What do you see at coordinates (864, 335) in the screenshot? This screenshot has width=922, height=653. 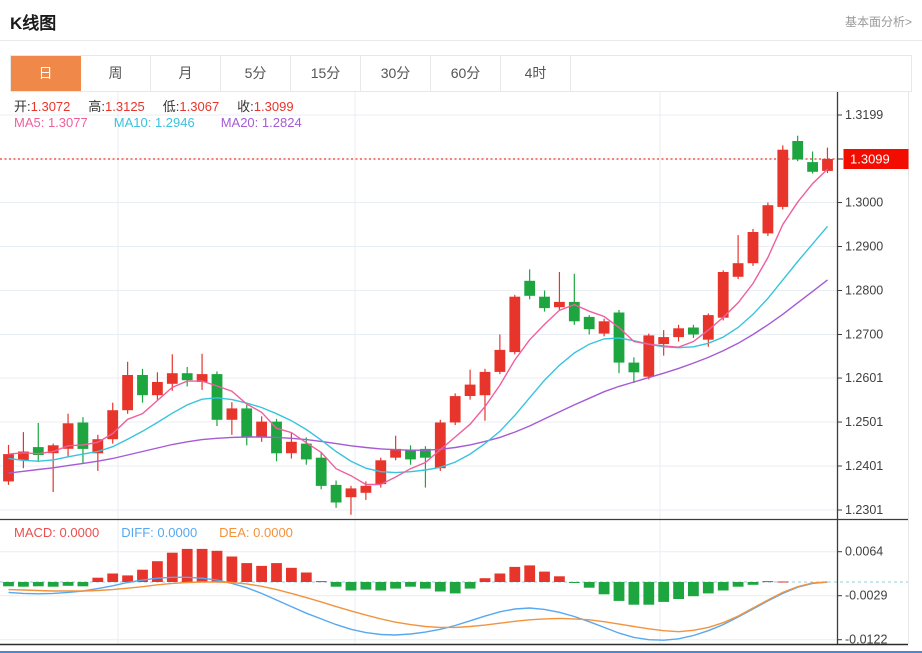 I see `svg-text: 1.2700` at bounding box center [864, 335].